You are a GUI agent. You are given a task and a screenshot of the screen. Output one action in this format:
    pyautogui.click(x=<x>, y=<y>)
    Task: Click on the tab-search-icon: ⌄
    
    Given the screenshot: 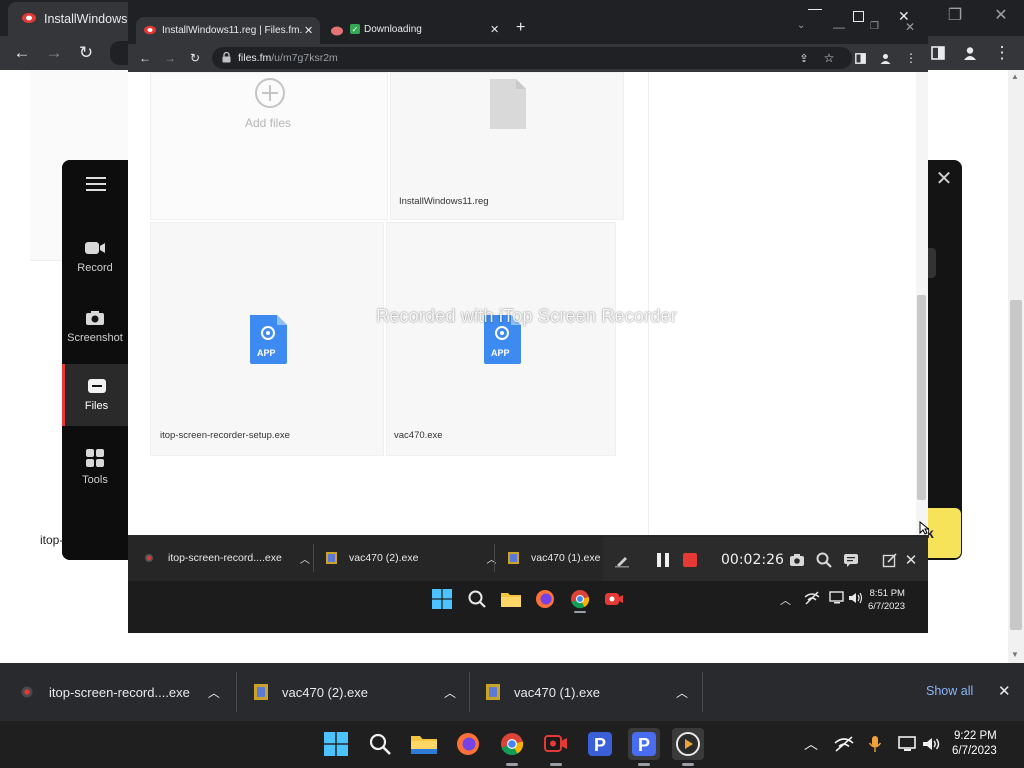 What is the action you would take?
    pyautogui.click(x=801, y=25)
    